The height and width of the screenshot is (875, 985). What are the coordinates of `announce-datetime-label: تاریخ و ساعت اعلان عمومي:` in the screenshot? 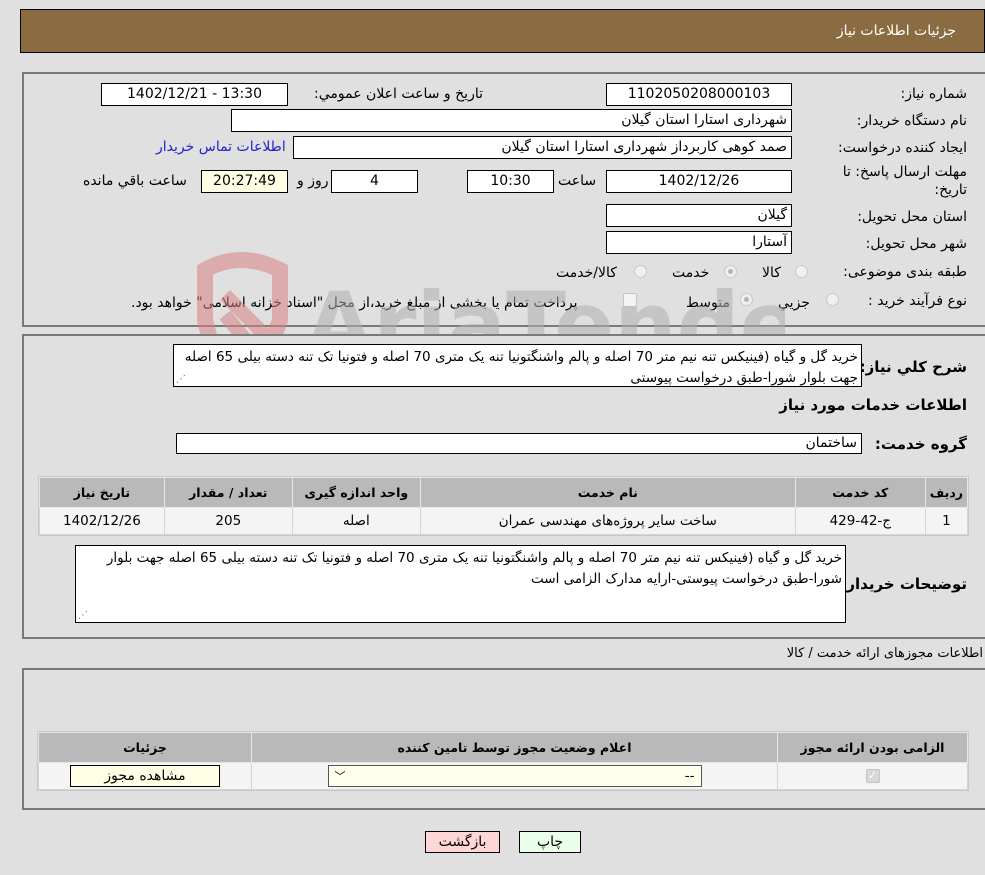 It's located at (398, 94).